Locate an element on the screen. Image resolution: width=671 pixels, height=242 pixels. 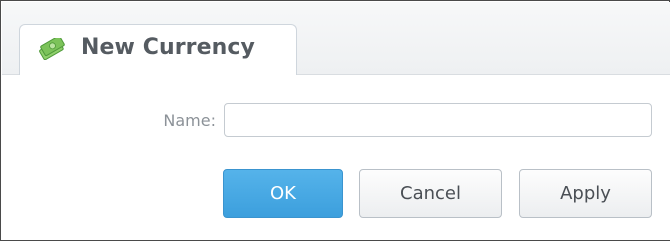
ok-button: OK is located at coordinates (283, 193).